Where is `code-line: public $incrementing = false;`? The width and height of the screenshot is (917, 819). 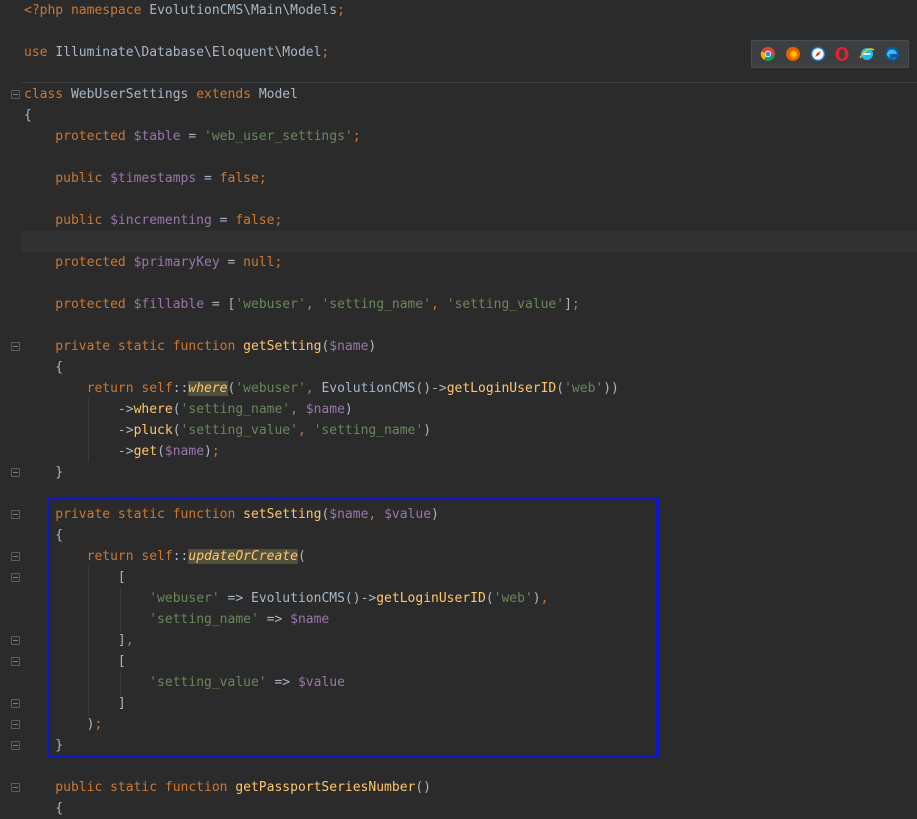
code-line: public $incrementing = false; is located at coordinates (153, 220).